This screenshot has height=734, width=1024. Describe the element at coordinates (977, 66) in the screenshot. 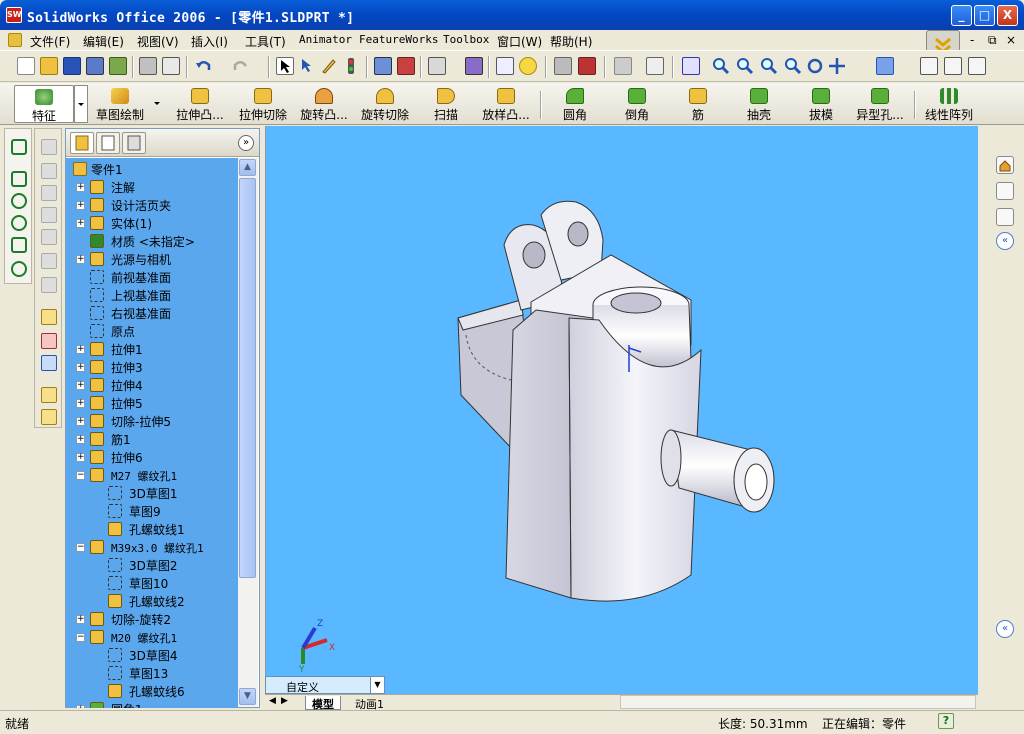

I see `shaded-icon` at that location.